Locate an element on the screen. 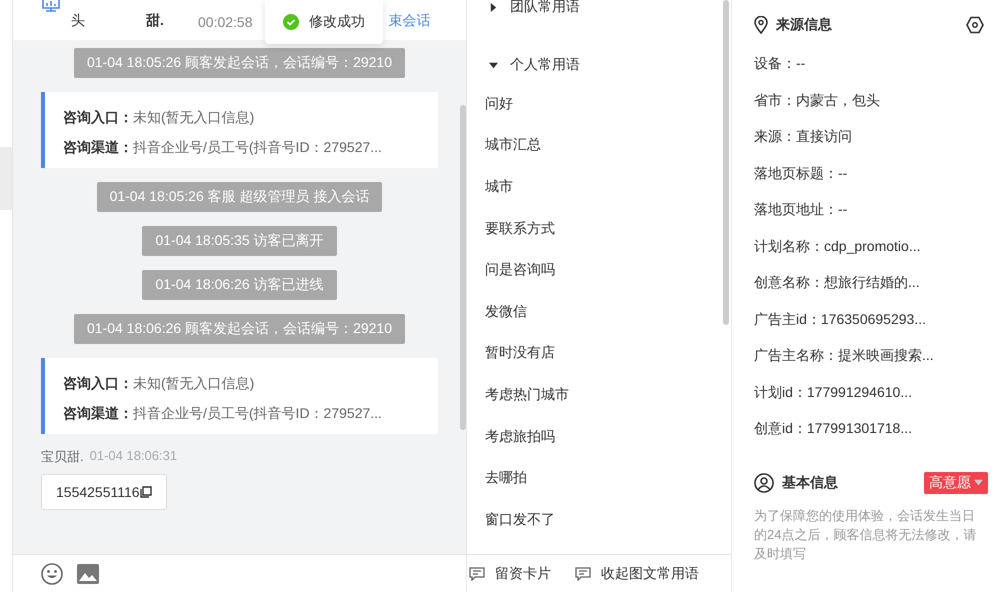 The width and height of the screenshot is (998, 592). success-icon is located at coordinates (291, 22).